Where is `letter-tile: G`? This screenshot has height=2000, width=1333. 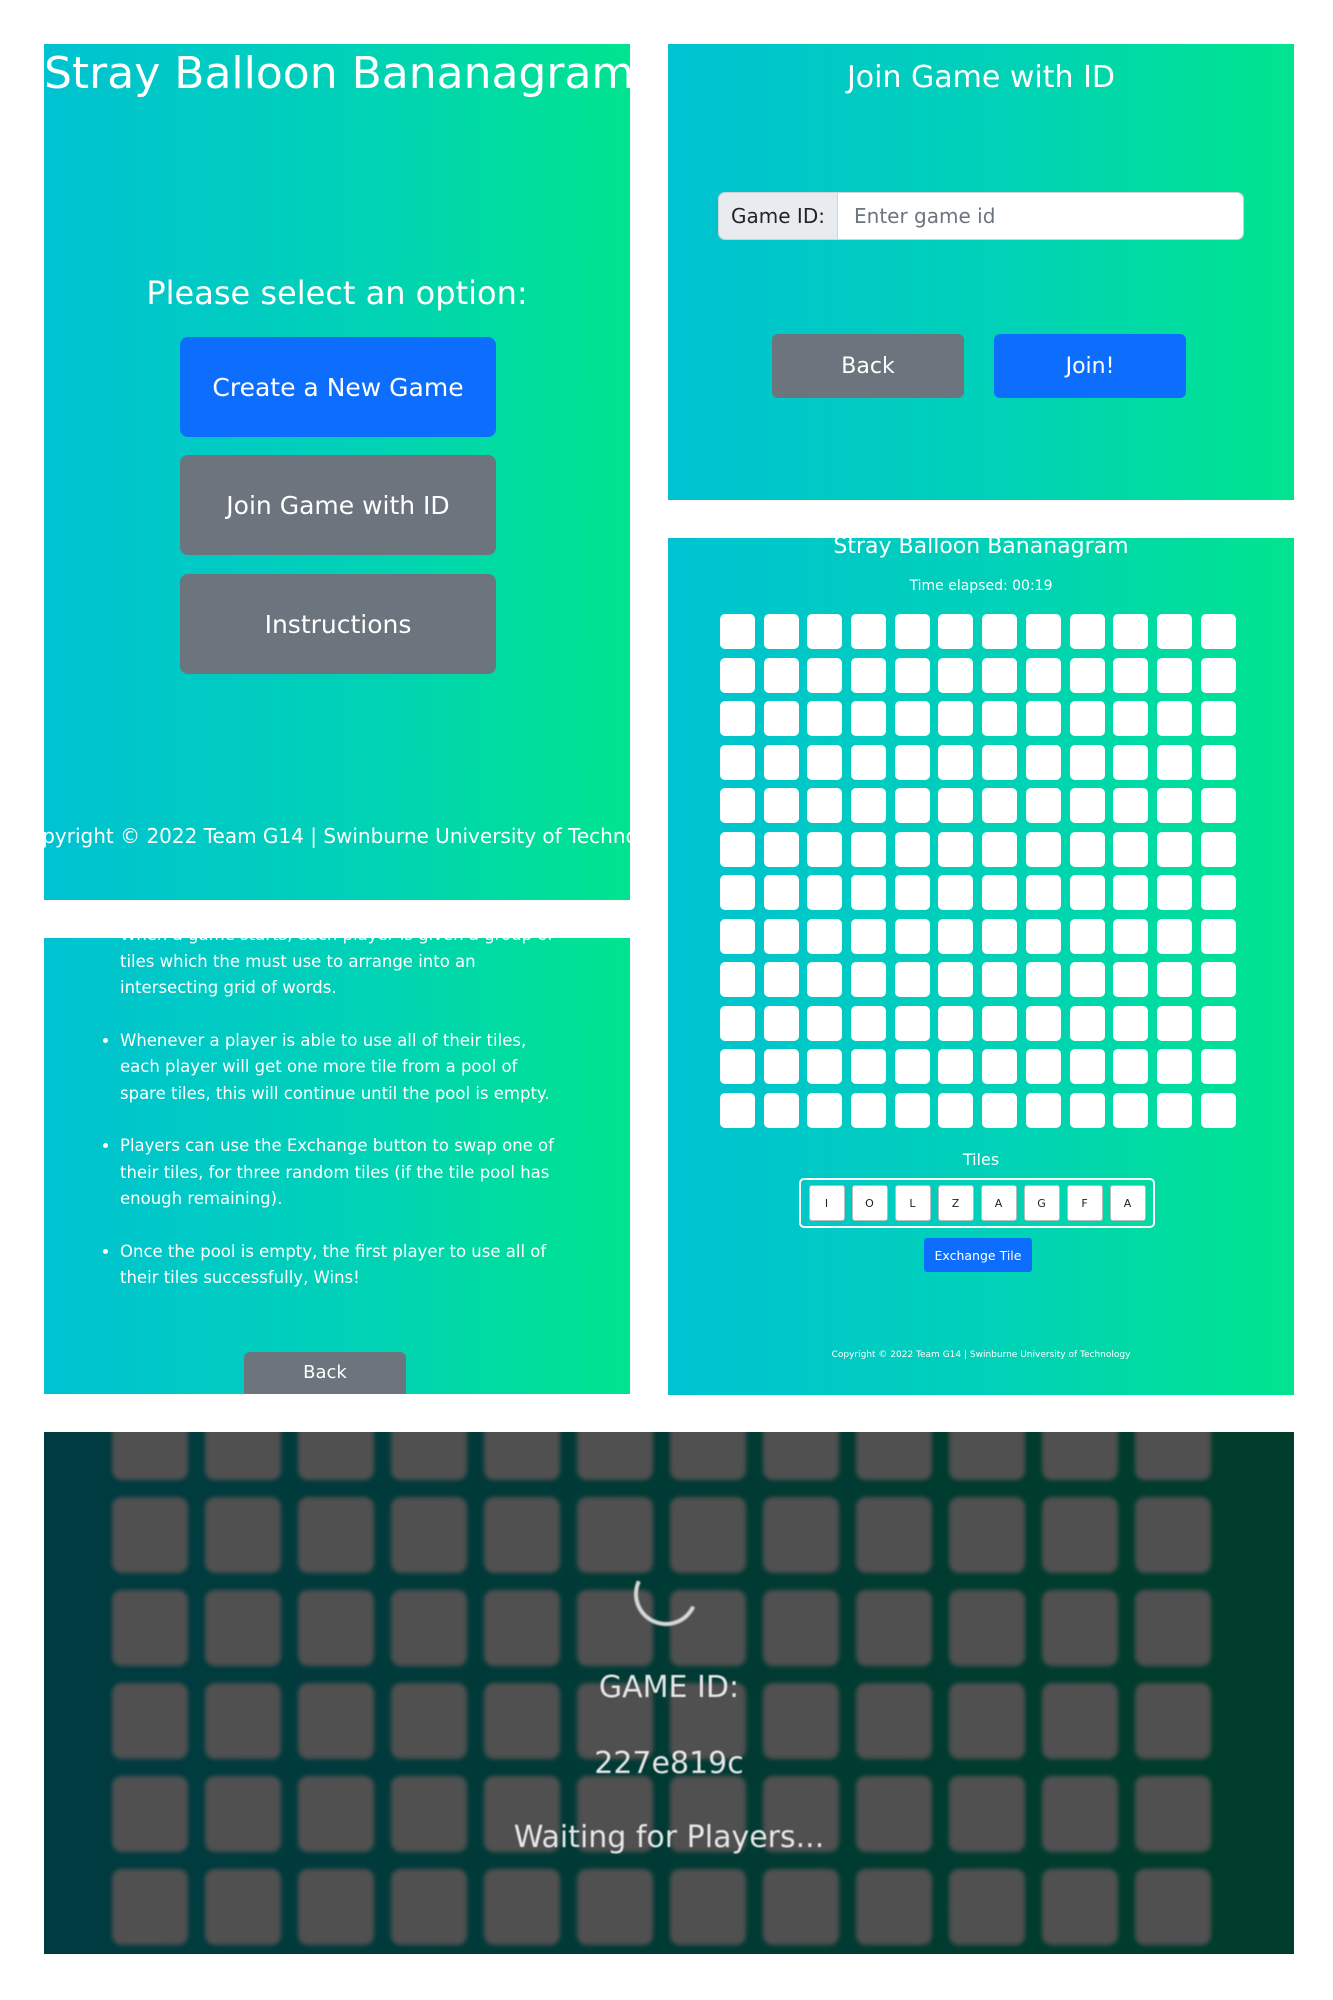 letter-tile: G is located at coordinates (1041, 1203).